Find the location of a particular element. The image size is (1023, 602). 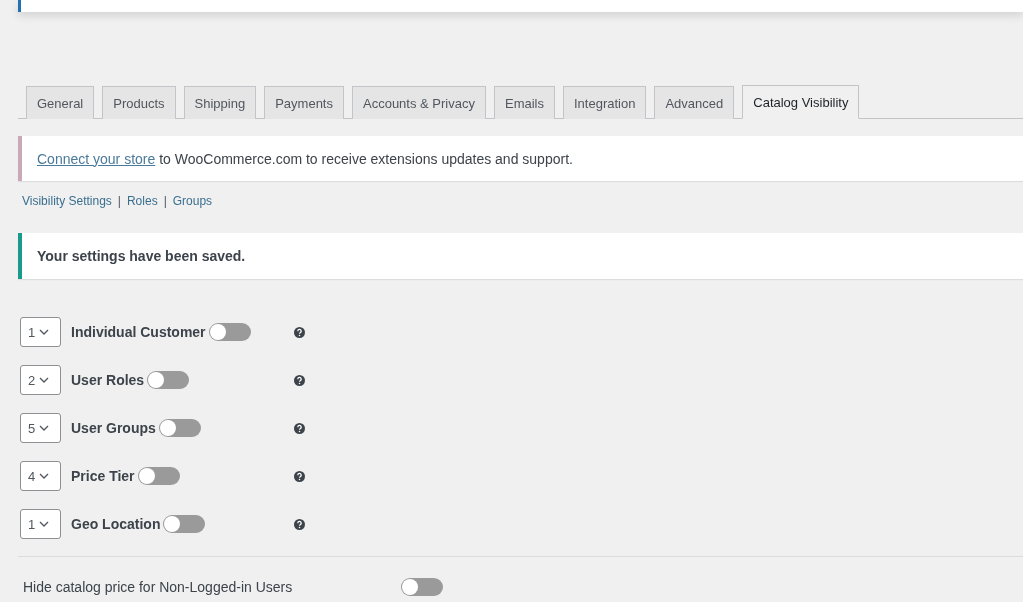

connect-link: Connect your store is located at coordinates (96, 158).